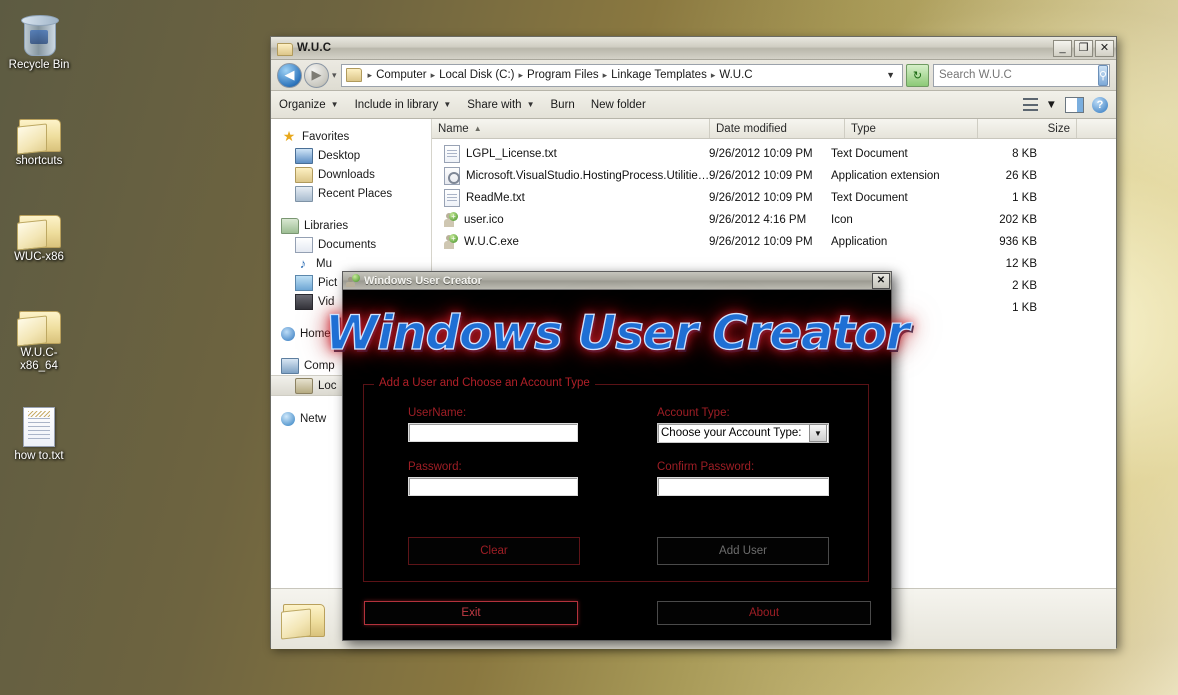 This screenshot has height=695, width=1178. I want to click on toolbar-organize: Organize ▼, so click(309, 105).